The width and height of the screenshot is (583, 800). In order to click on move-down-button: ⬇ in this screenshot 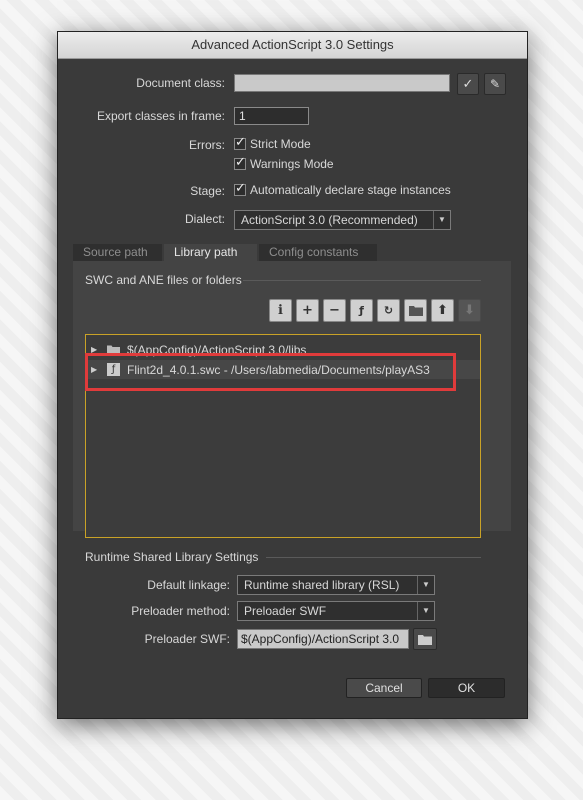, I will do `click(469, 310)`.